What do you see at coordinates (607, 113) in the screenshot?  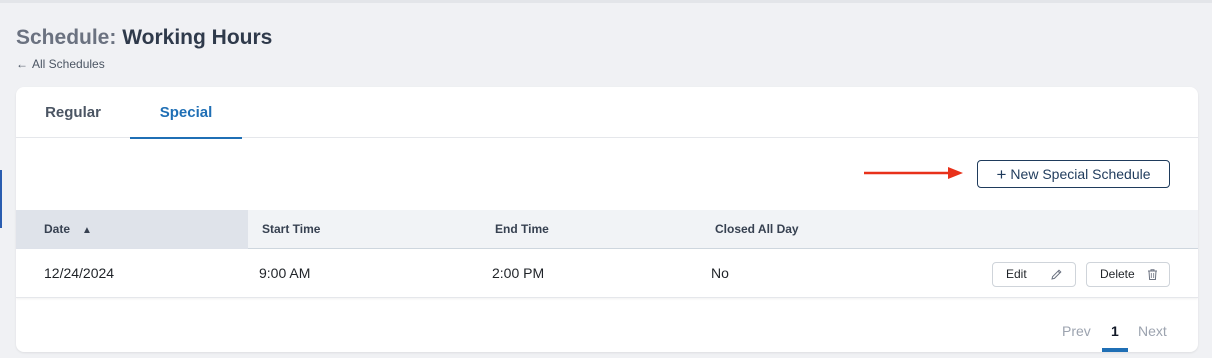 I see `tab-bar: Regular Special` at bounding box center [607, 113].